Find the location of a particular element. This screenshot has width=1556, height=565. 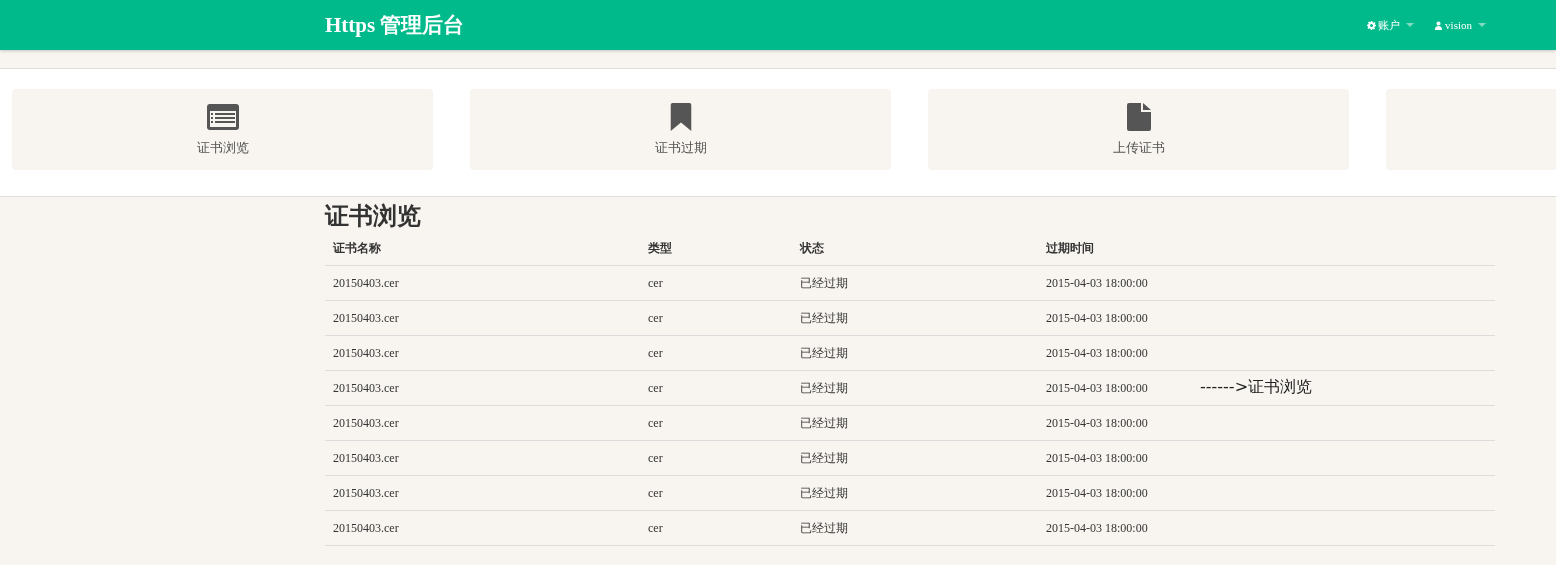

nav-card: 上传证书 is located at coordinates (1138, 129).